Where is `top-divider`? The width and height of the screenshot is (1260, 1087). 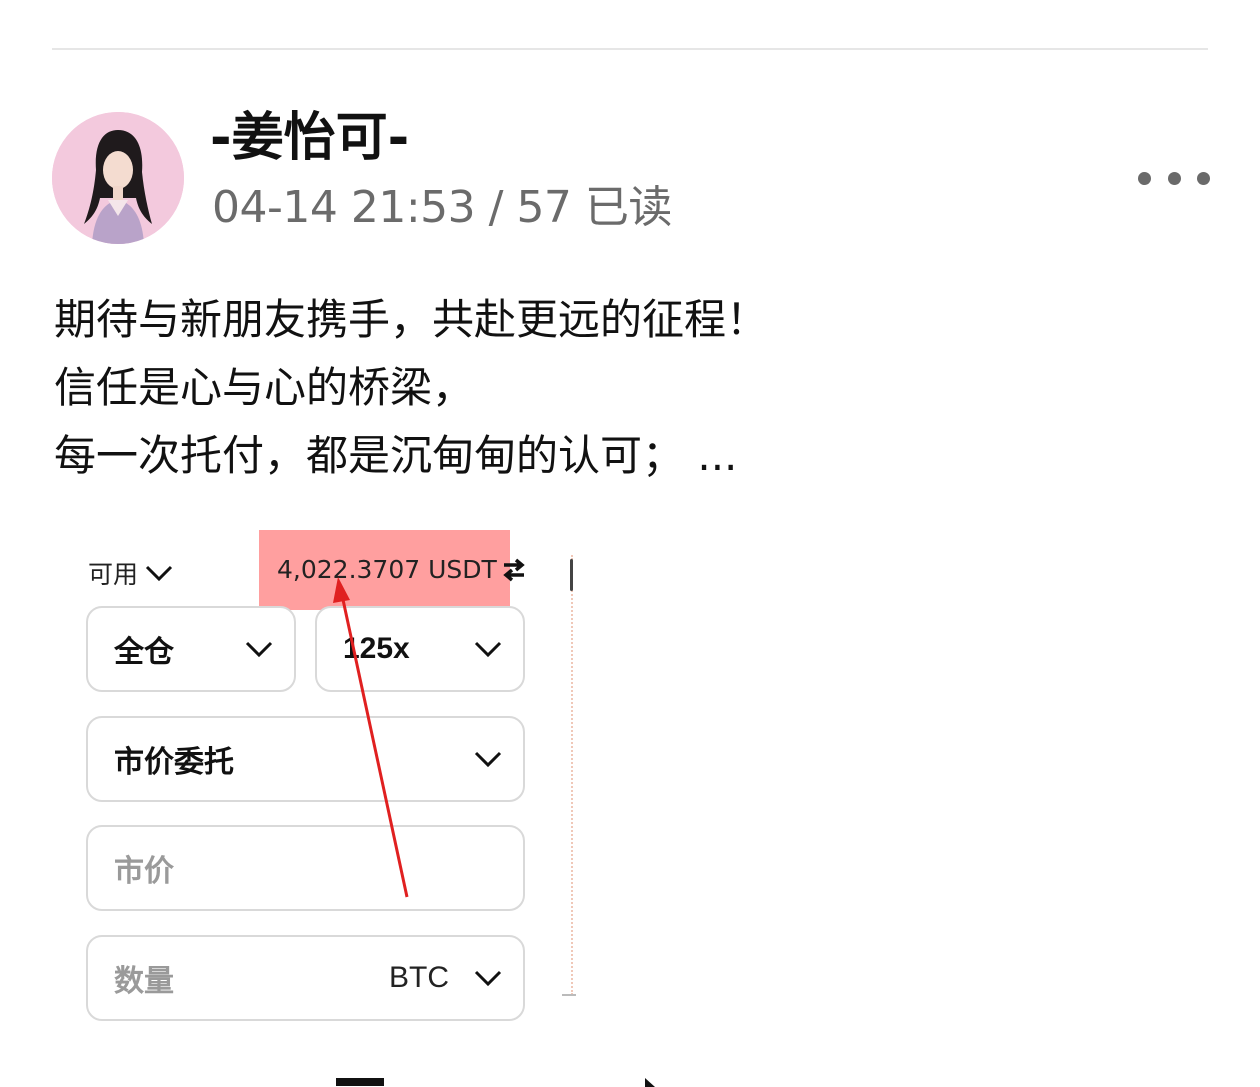 top-divider is located at coordinates (630, 49).